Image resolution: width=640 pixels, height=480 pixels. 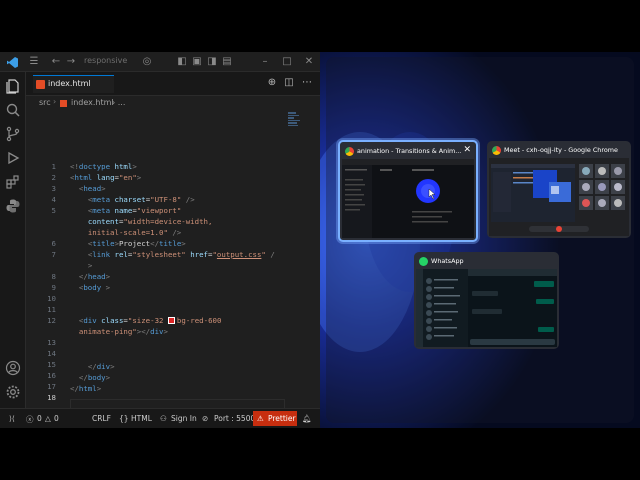 What do you see at coordinates (184, 418) in the screenshot?
I see `sign-in-button: Sign In` at bounding box center [184, 418].